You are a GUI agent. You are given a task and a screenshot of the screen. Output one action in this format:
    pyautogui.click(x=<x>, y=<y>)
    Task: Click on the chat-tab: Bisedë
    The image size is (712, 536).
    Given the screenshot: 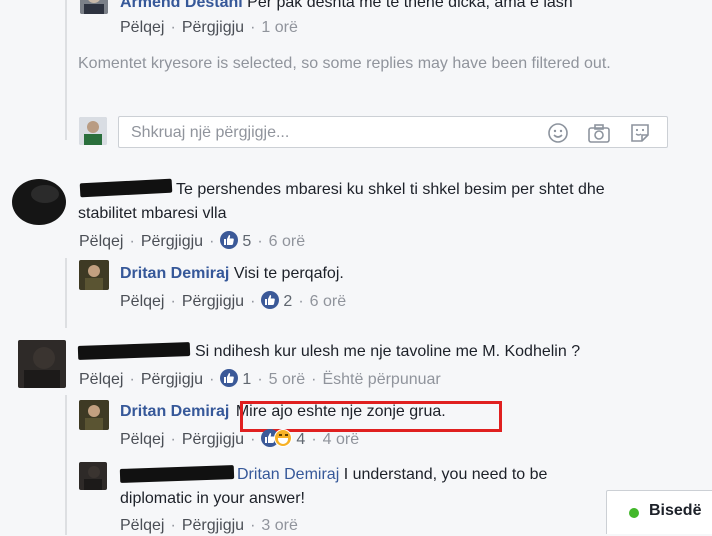 What is the action you would take?
    pyautogui.click(x=659, y=512)
    